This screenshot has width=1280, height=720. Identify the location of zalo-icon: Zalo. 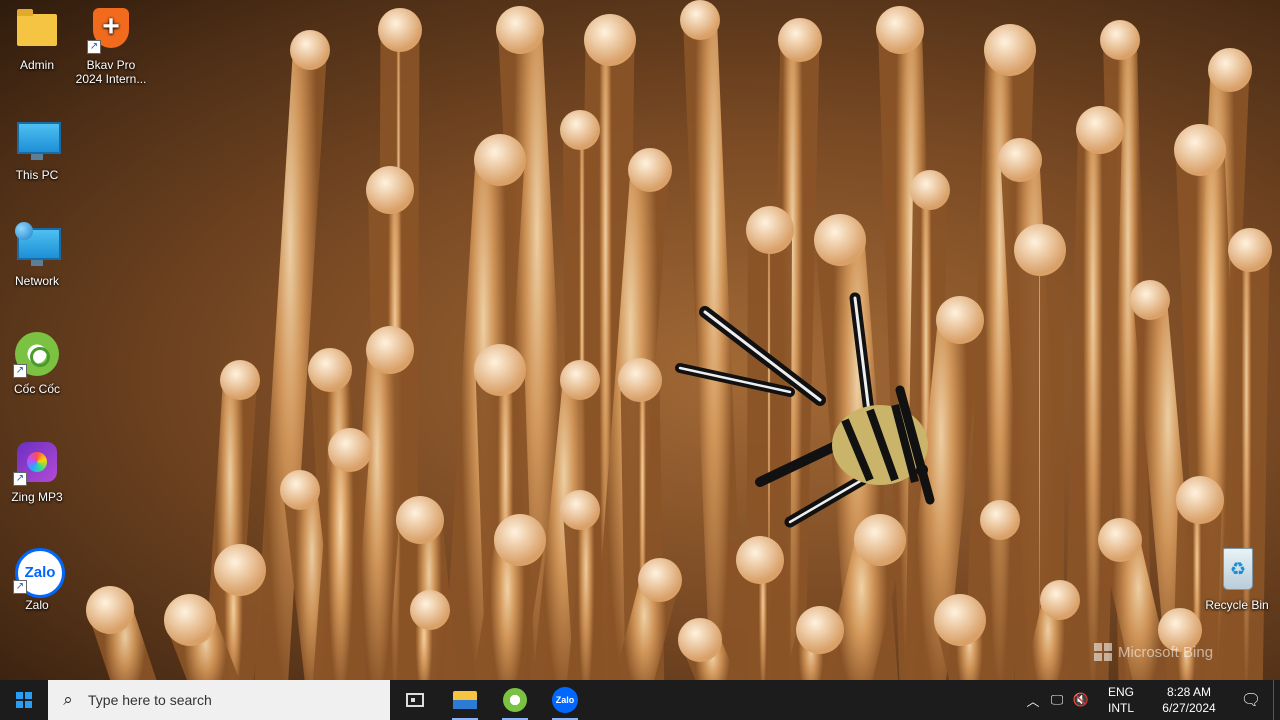
(565, 700).